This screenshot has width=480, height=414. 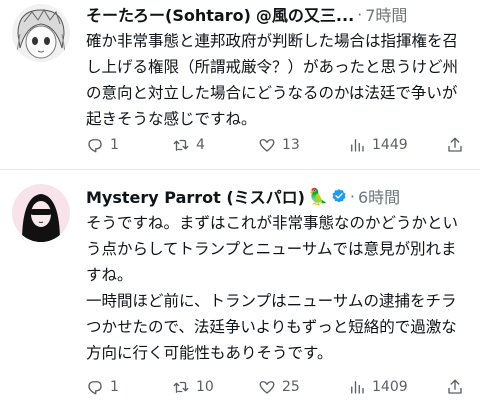 What do you see at coordinates (303, 387) in the screenshot?
I see `like-button: 25` at bounding box center [303, 387].